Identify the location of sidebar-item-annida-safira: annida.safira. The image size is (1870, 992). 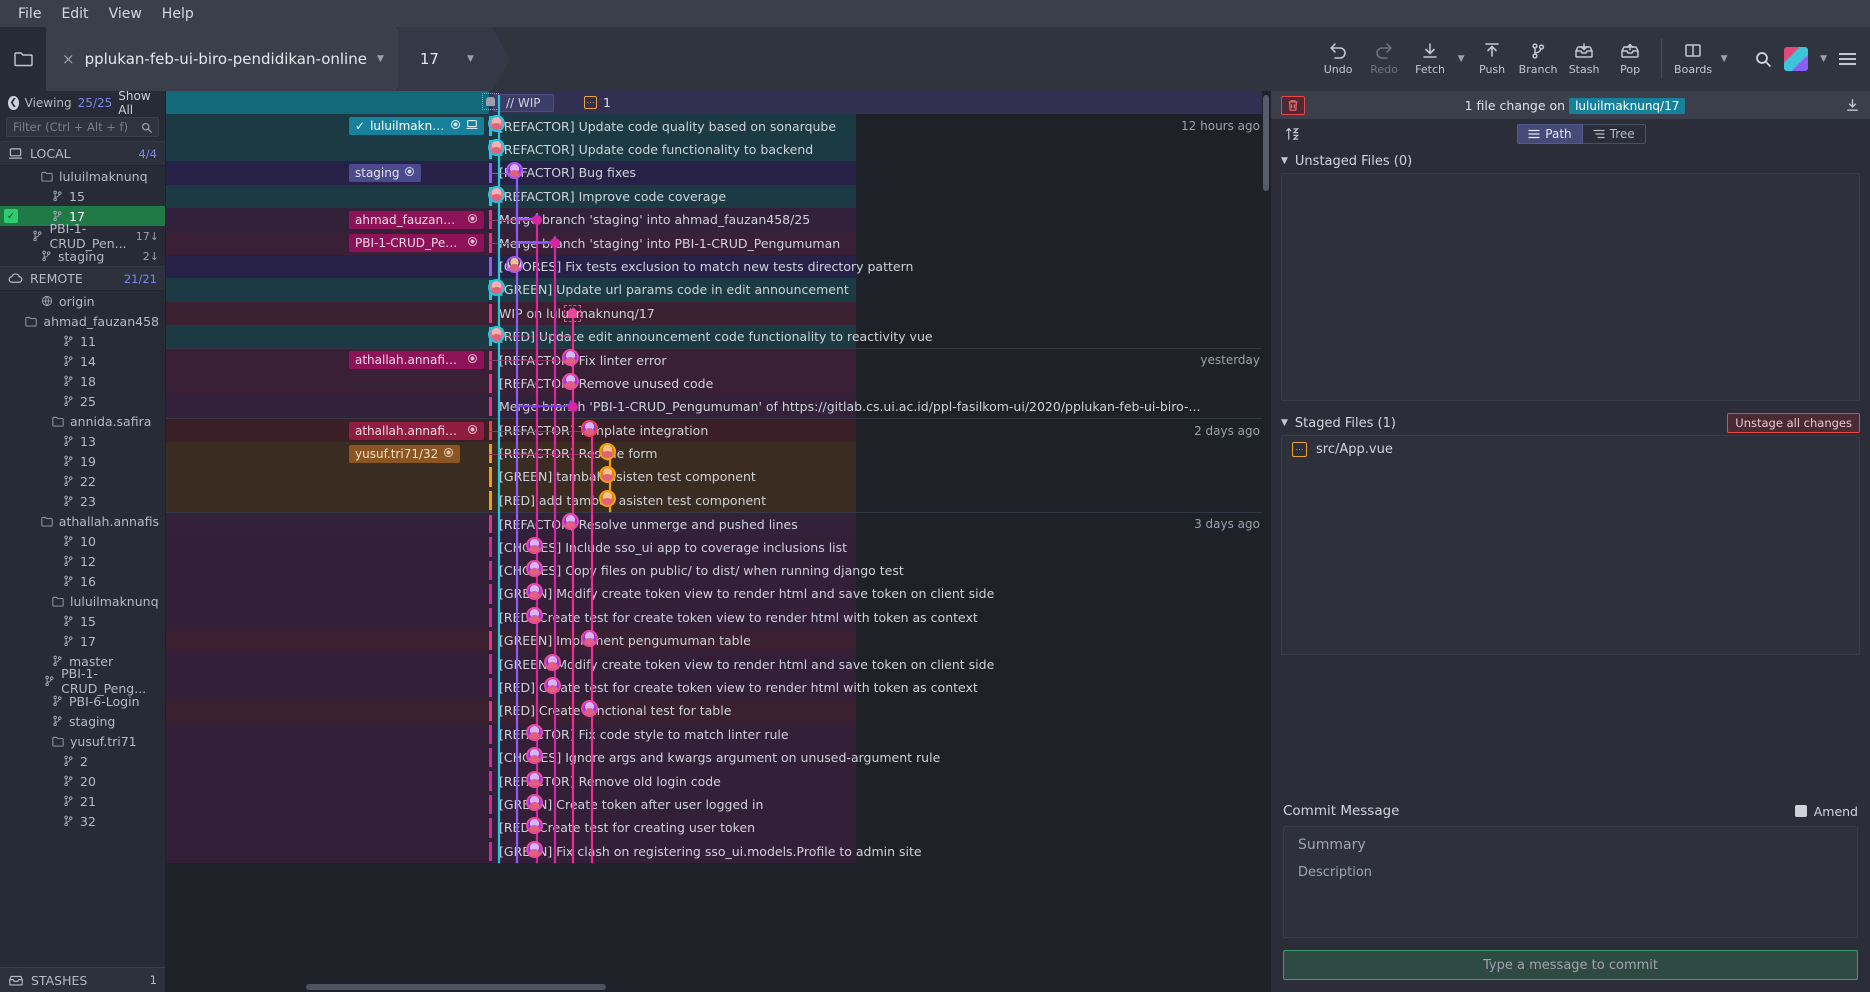
(82, 421).